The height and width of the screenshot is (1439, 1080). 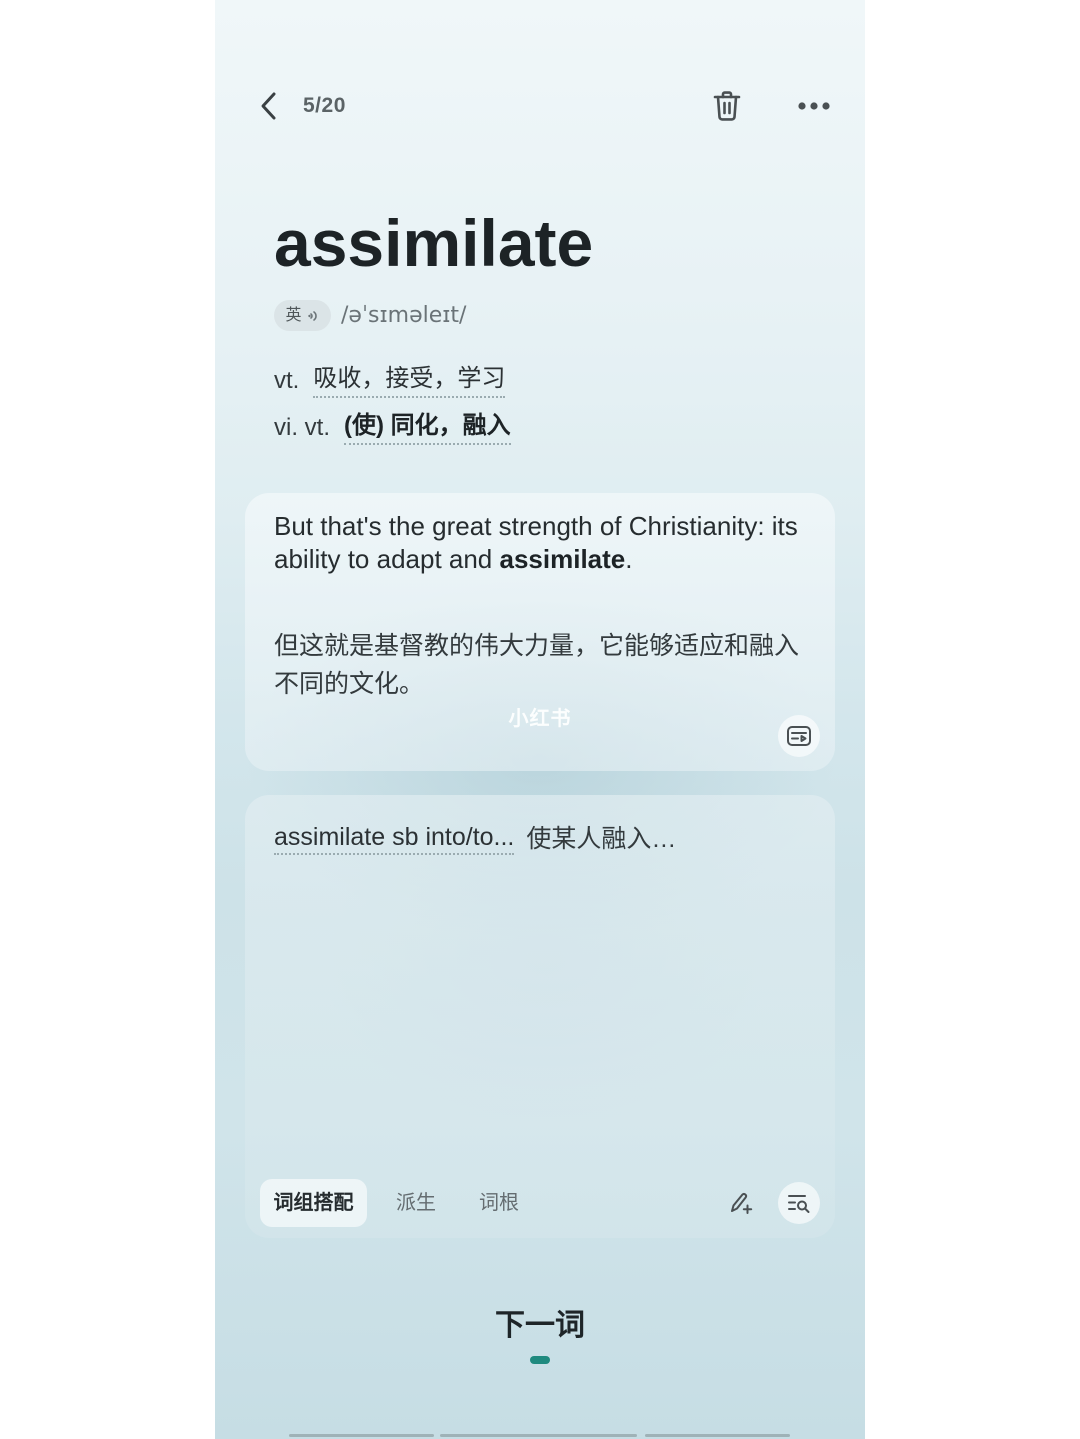 I want to click on tab-derivatives: 派生, so click(x=416, y=1203).